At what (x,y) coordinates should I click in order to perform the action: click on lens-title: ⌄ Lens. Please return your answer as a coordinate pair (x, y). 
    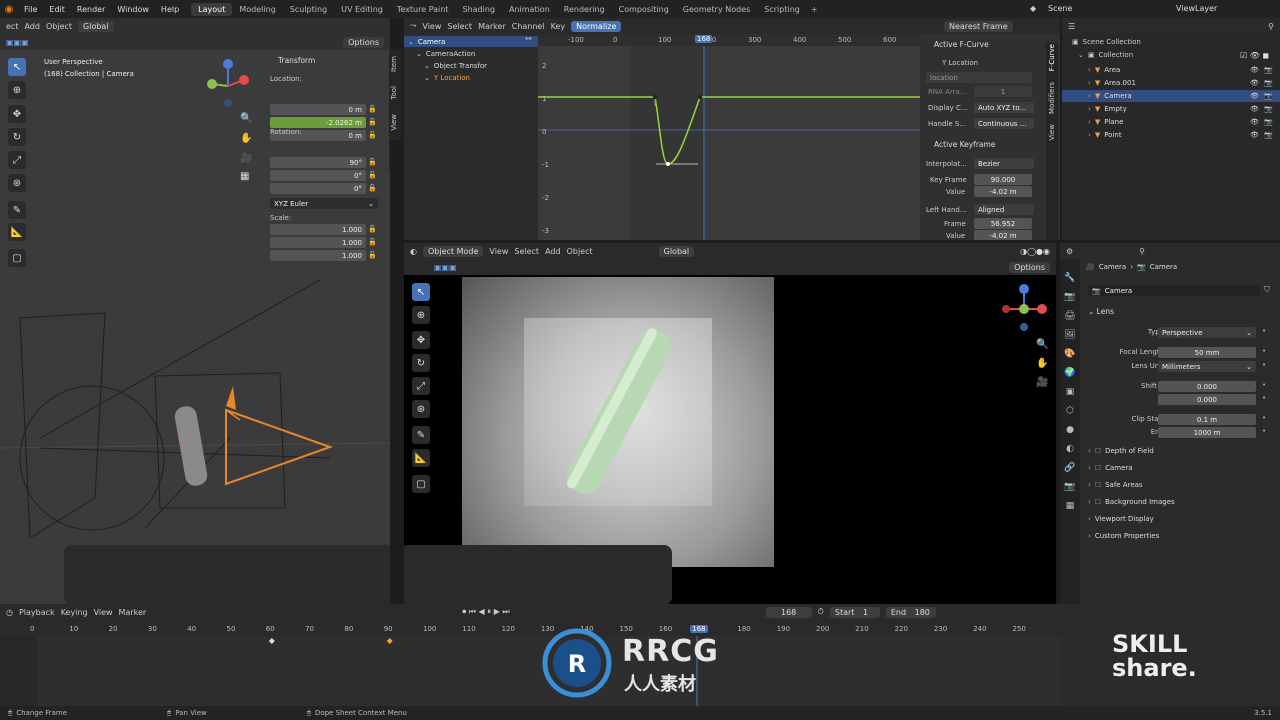
    Looking at the image, I should click on (1101, 311).